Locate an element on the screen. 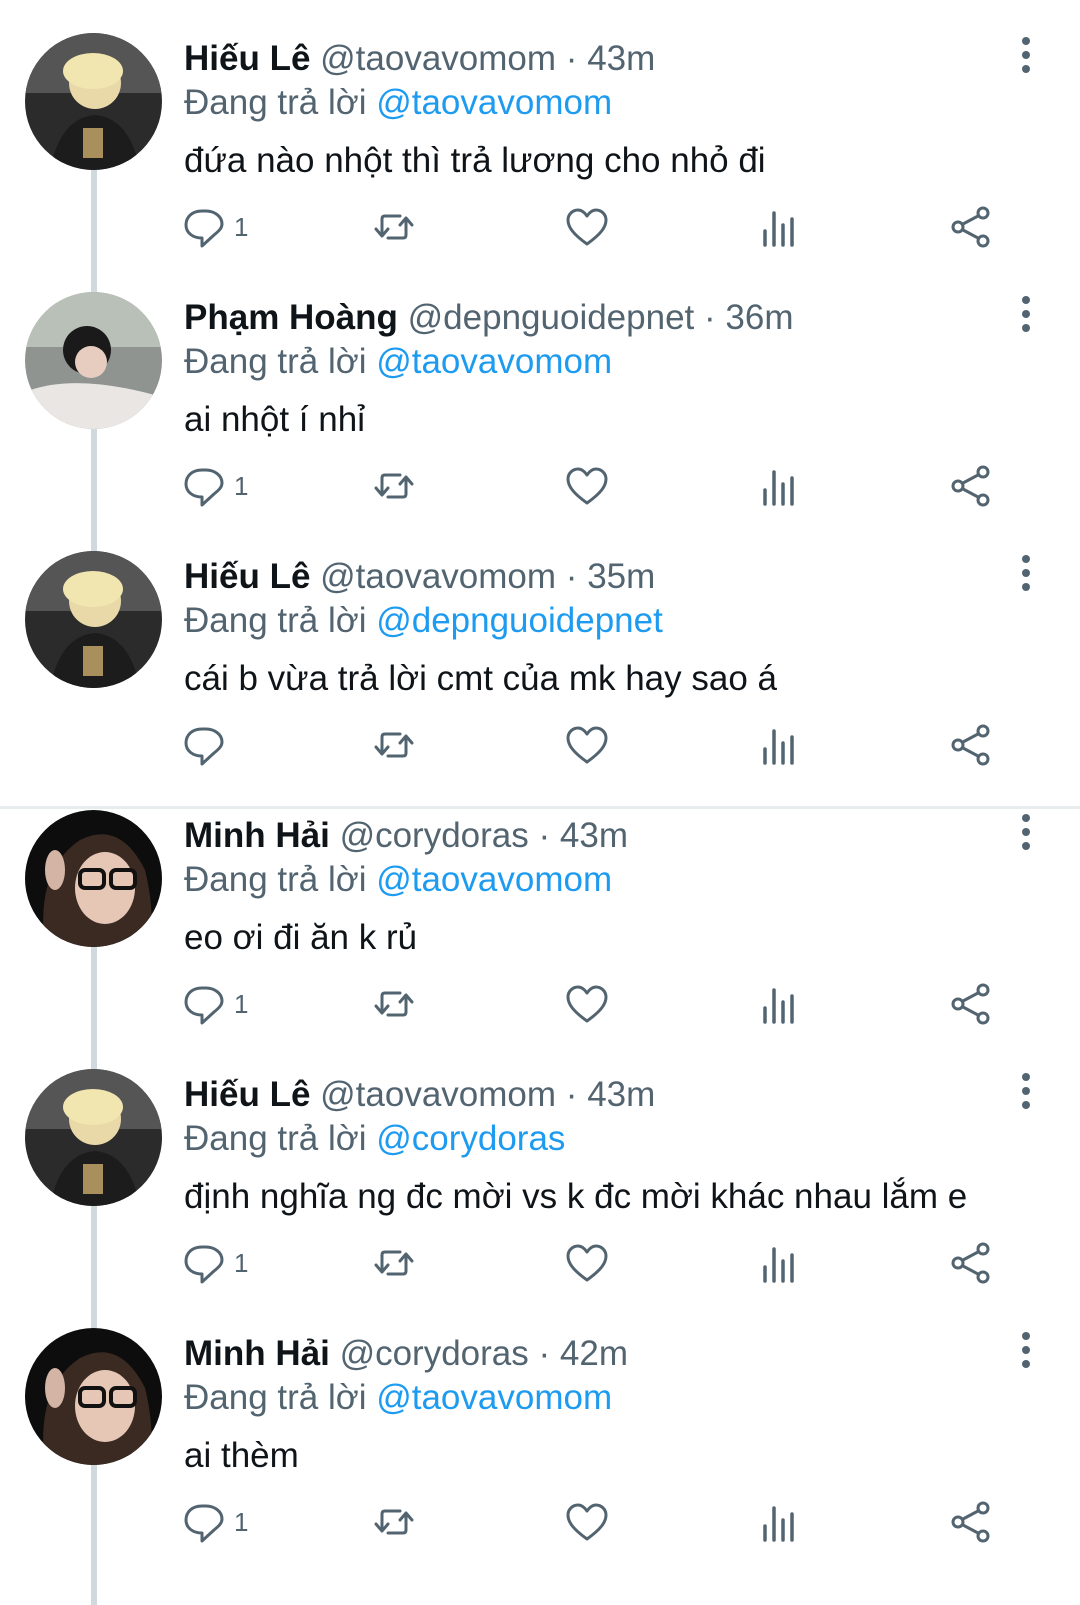 This screenshot has height=1605, width=1080. tweet-text: cái b vừa trả lời cmt của mk hay sao á is located at coordinates (480, 678).